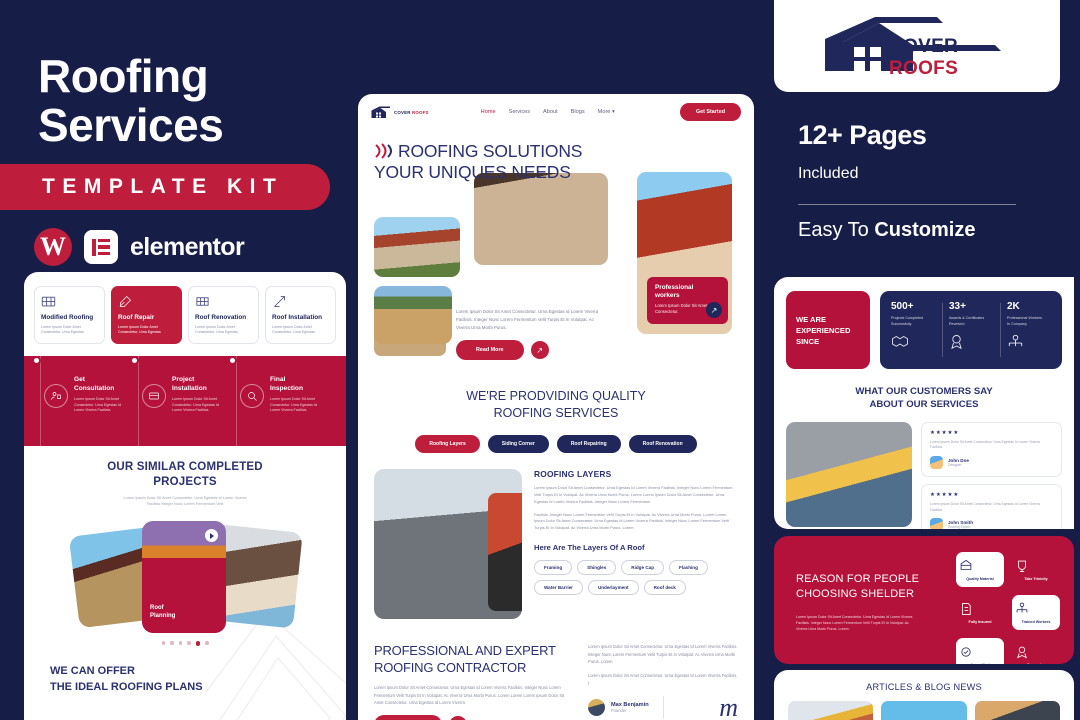  Describe the element at coordinates (408, 717) in the screenshot. I see `contractor-read-more-button: Read More` at that location.